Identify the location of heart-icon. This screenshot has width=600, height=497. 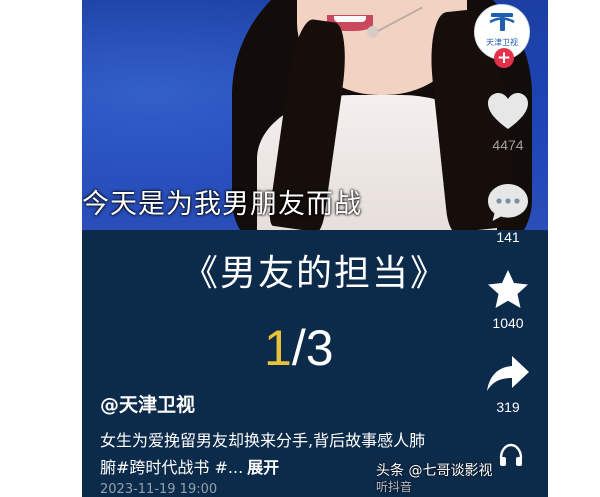
(508, 111).